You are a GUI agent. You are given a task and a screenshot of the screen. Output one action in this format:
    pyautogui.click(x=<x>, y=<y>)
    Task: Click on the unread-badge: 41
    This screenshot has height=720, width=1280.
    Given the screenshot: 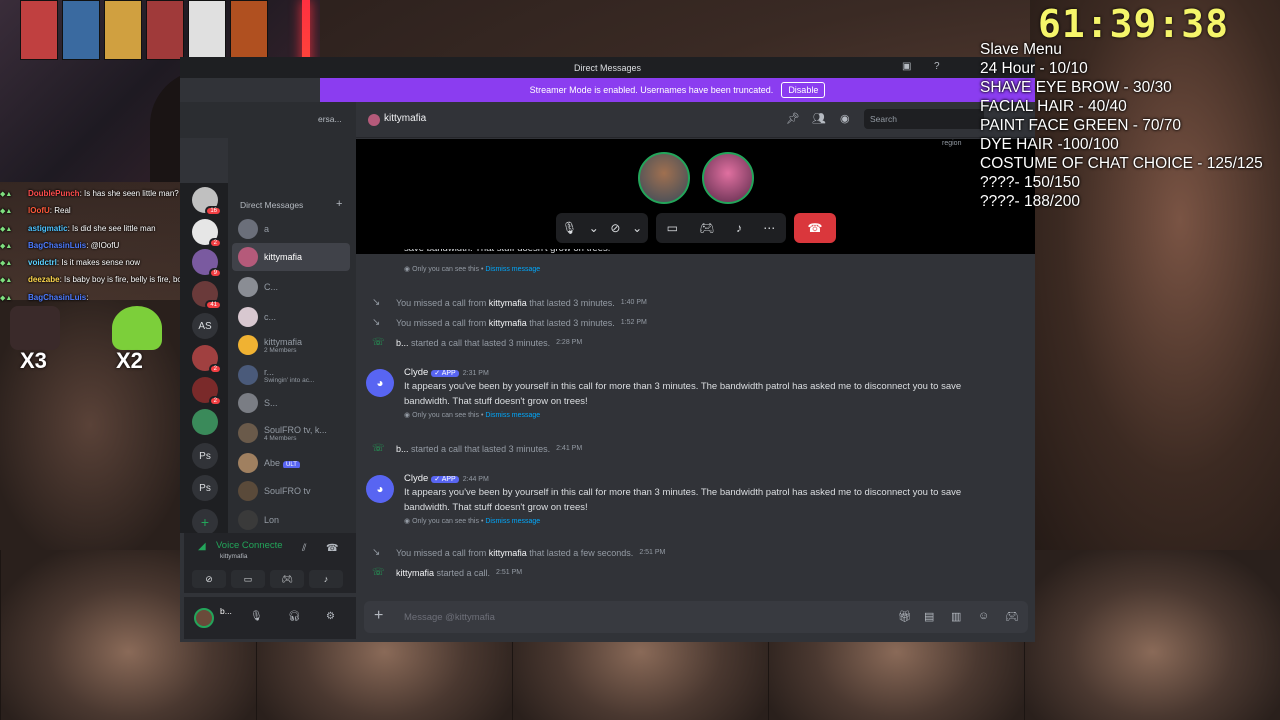 What is the action you would take?
    pyautogui.click(x=213, y=305)
    